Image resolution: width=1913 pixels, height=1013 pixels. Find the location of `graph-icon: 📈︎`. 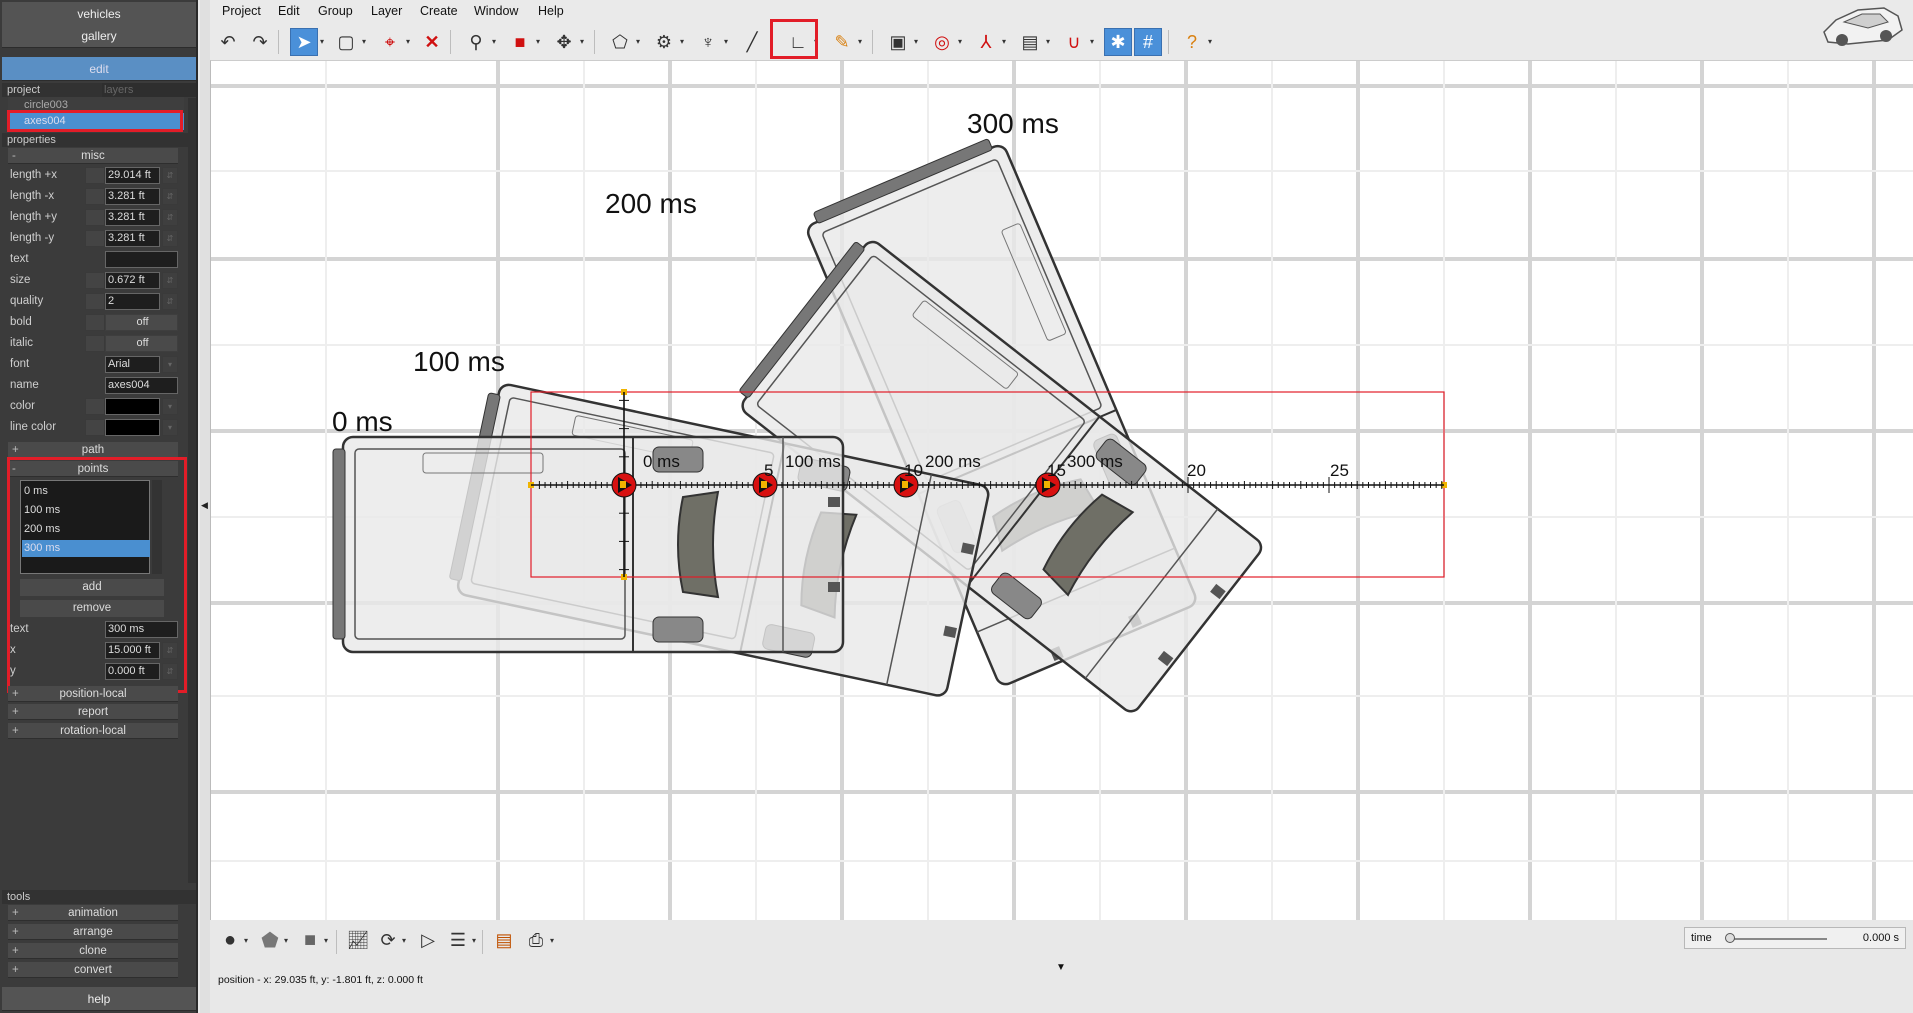

graph-icon: 📈︎ is located at coordinates (358, 940).